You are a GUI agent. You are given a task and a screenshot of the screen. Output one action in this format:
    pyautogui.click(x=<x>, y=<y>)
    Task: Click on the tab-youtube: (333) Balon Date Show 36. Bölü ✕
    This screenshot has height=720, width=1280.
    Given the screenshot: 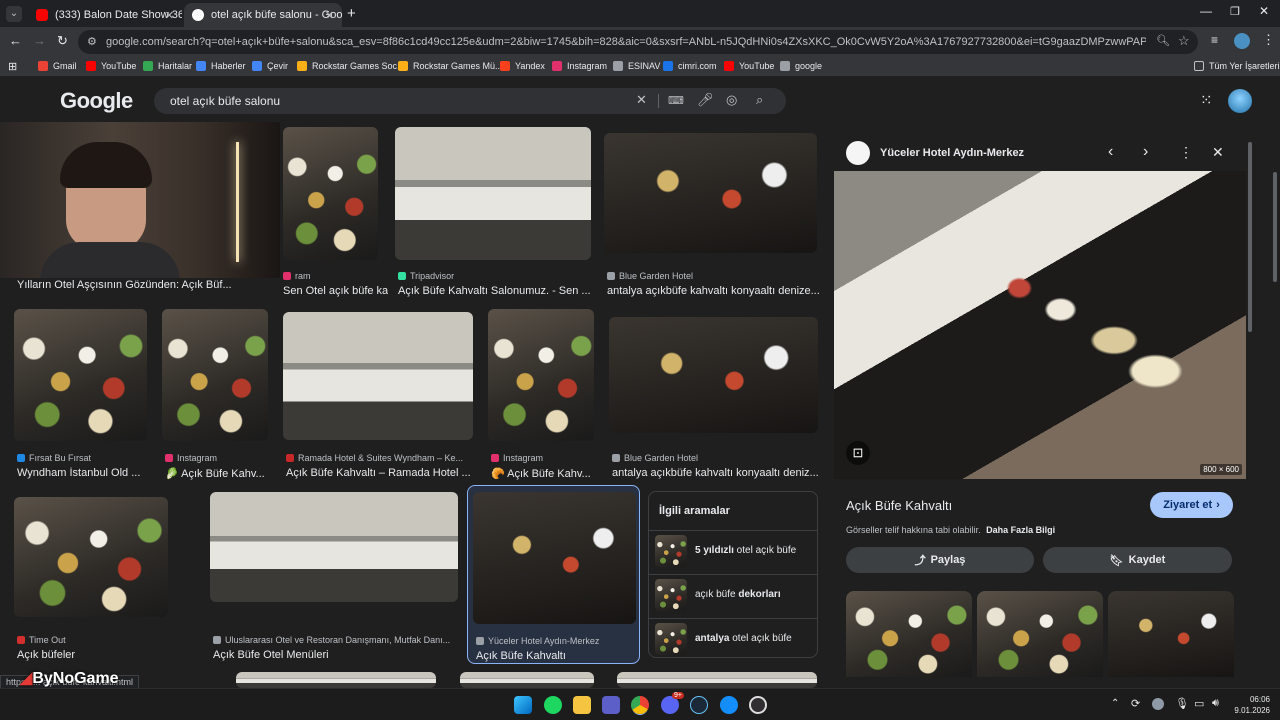 What is the action you would take?
    pyautogui.click(x=105, y=15)
    